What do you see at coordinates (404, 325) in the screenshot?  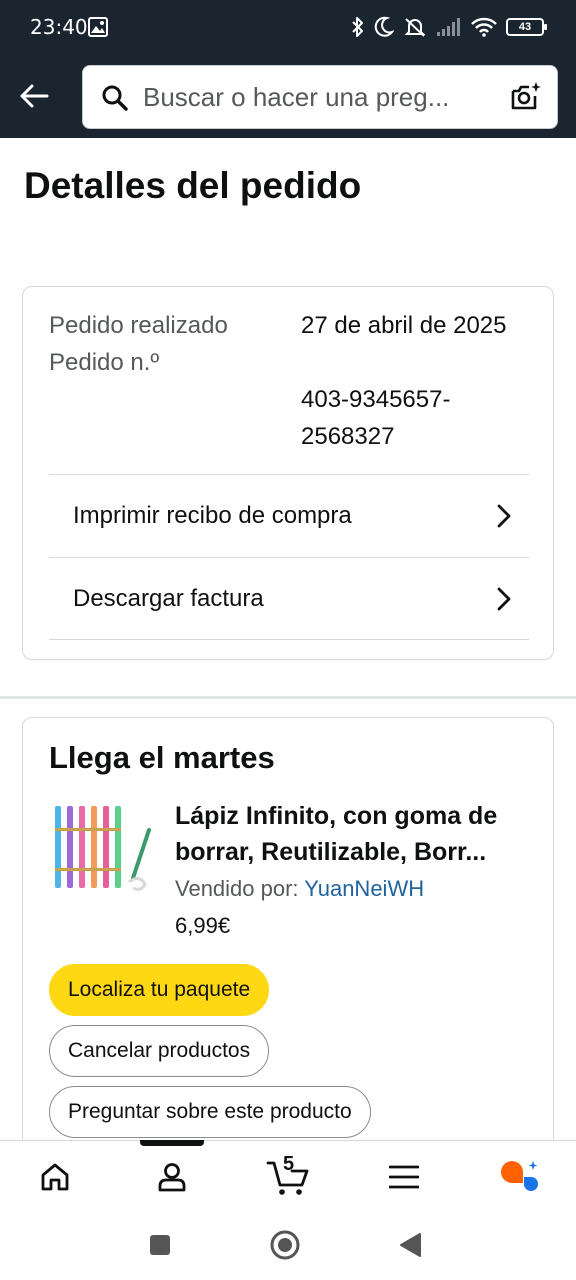 I see `order-date: 27 de abril de 2025` at bounding box center [404, 325].